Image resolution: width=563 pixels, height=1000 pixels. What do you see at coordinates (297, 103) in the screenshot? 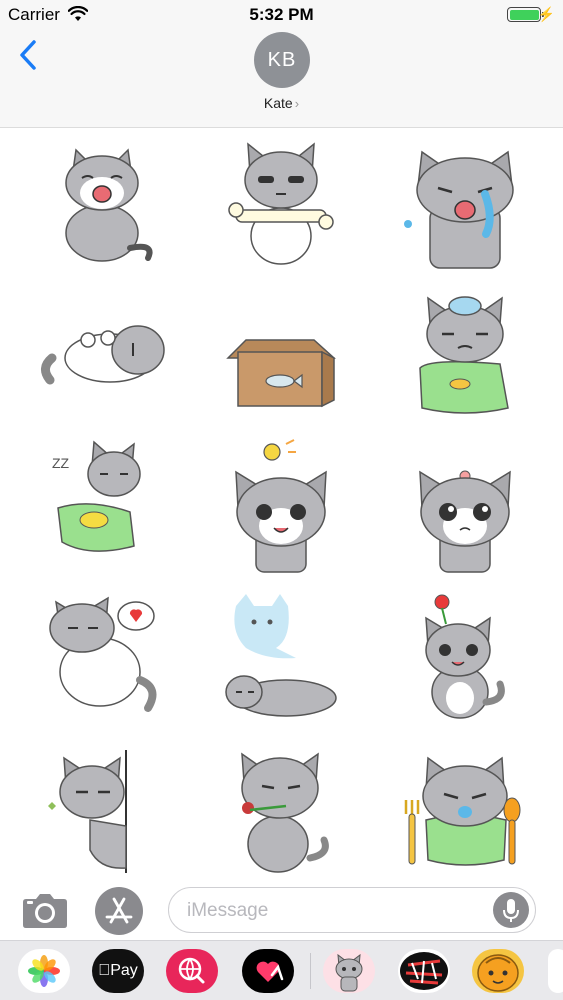
I see `chevron-right-icon: ›` at bounding box center [297, 103].